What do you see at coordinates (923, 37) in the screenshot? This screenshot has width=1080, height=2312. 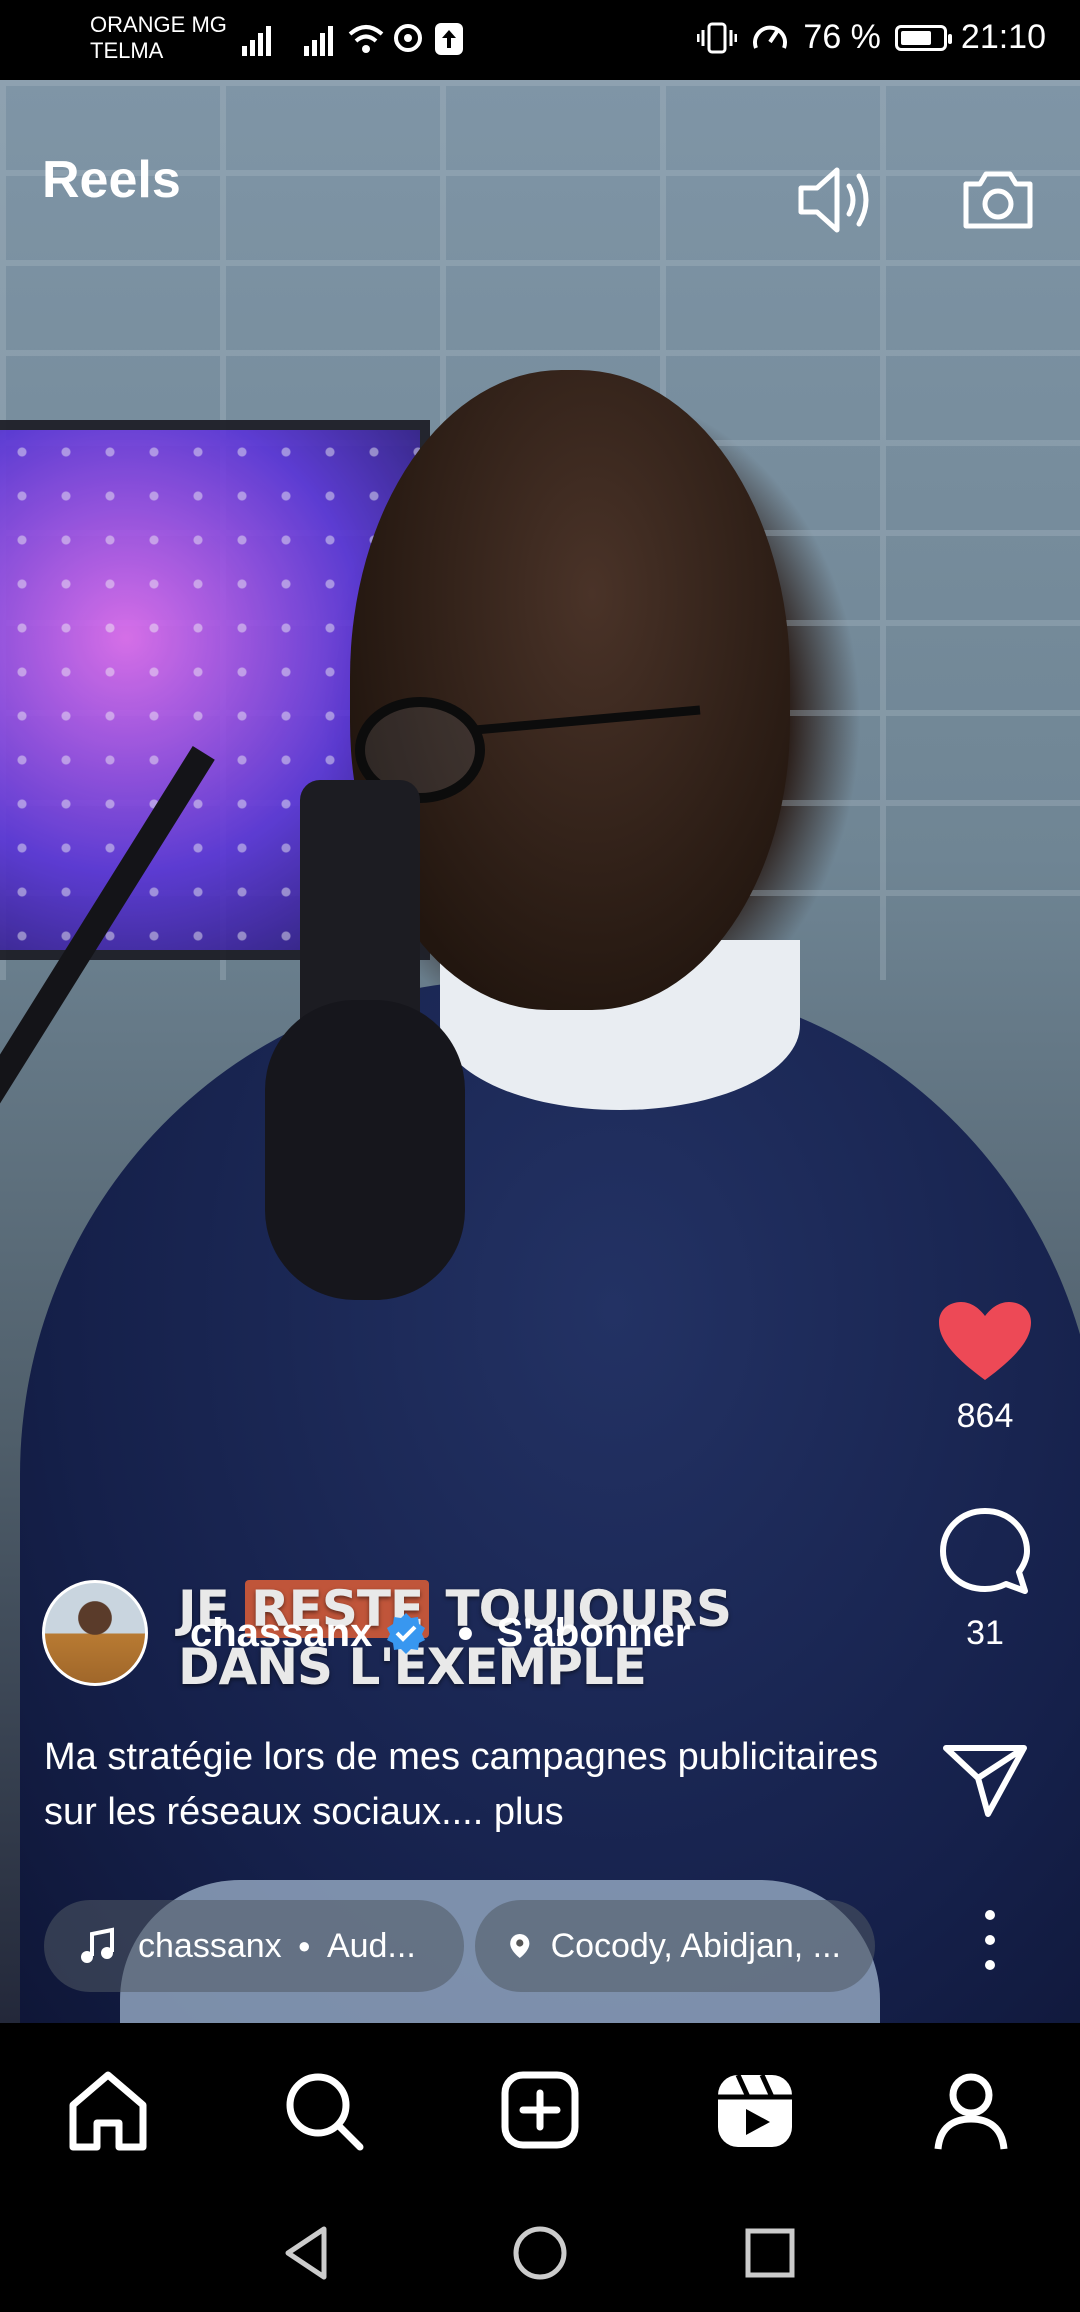 I see `battery-icon` at bounding box center [923, 37].